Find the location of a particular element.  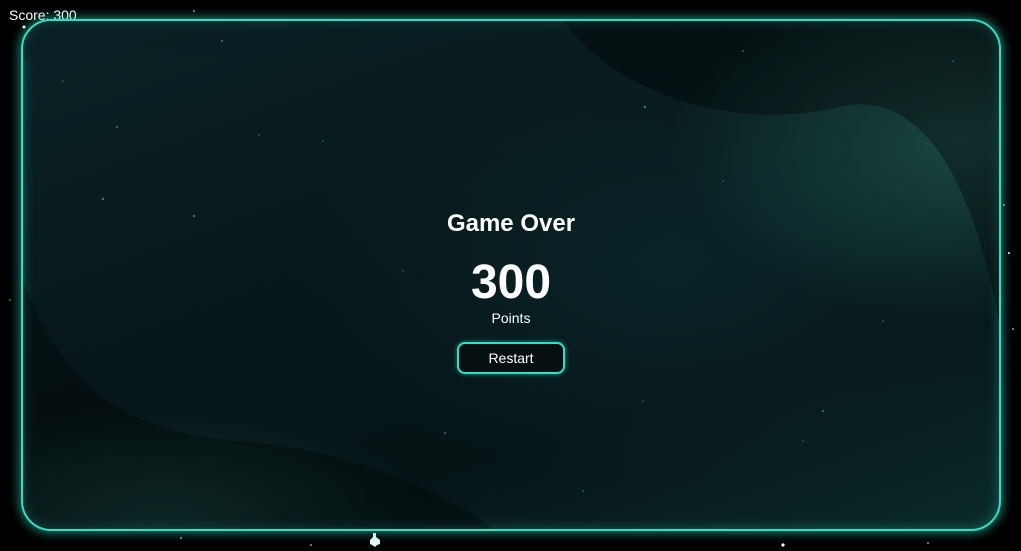

restart-button: Restart is located at coordinates (511, 358).